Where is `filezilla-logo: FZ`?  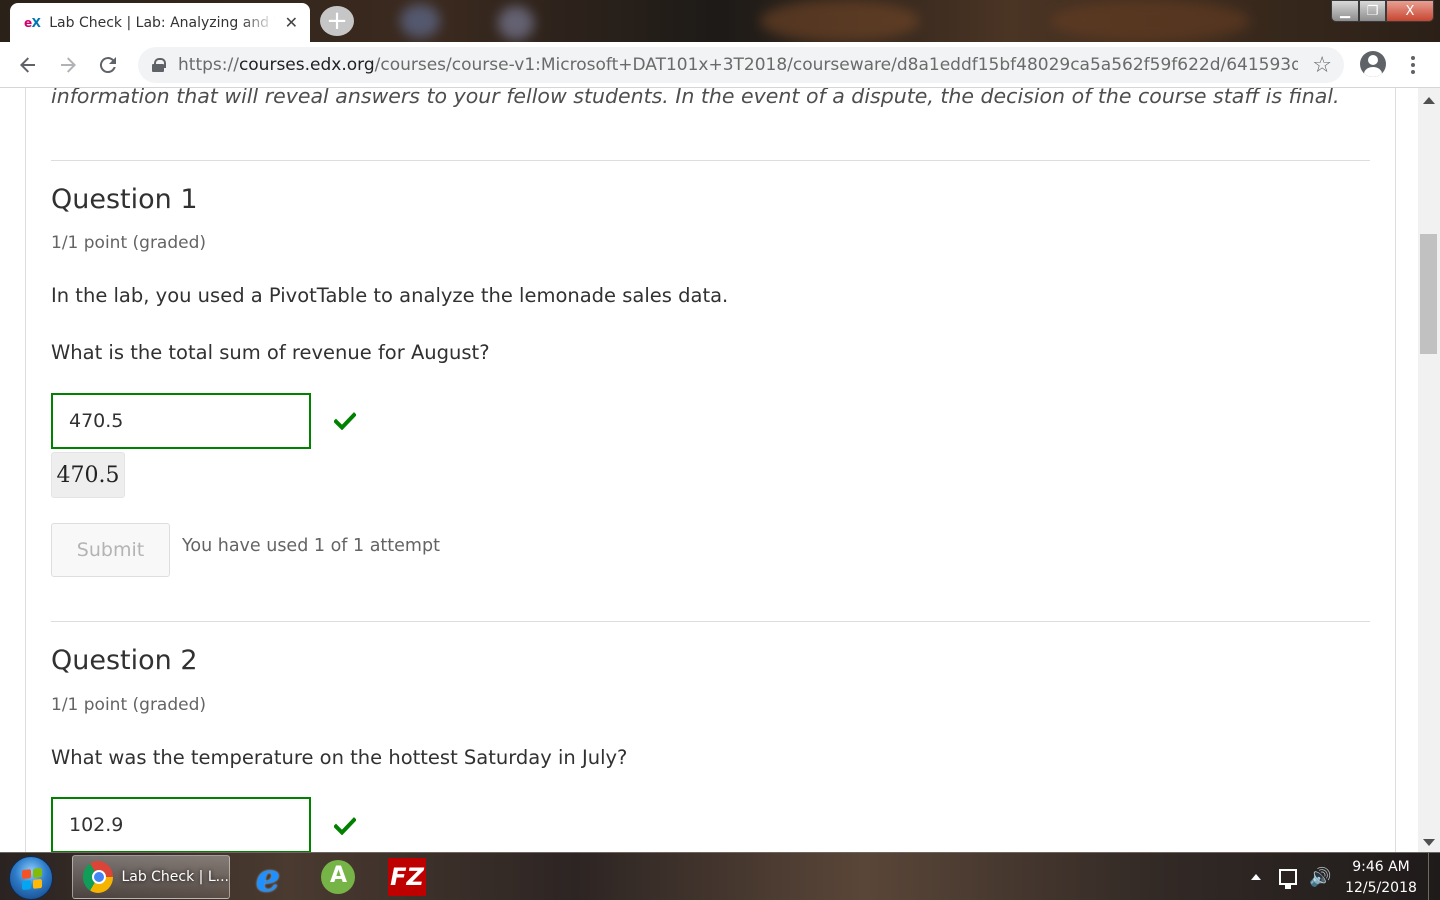
filezilla-logo: FZ is located at coordinates (407, 877).